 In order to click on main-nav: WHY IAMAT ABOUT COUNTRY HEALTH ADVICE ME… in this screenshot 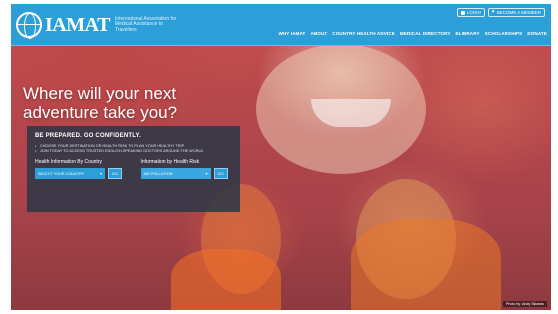, I will do `click(412, 33)`.